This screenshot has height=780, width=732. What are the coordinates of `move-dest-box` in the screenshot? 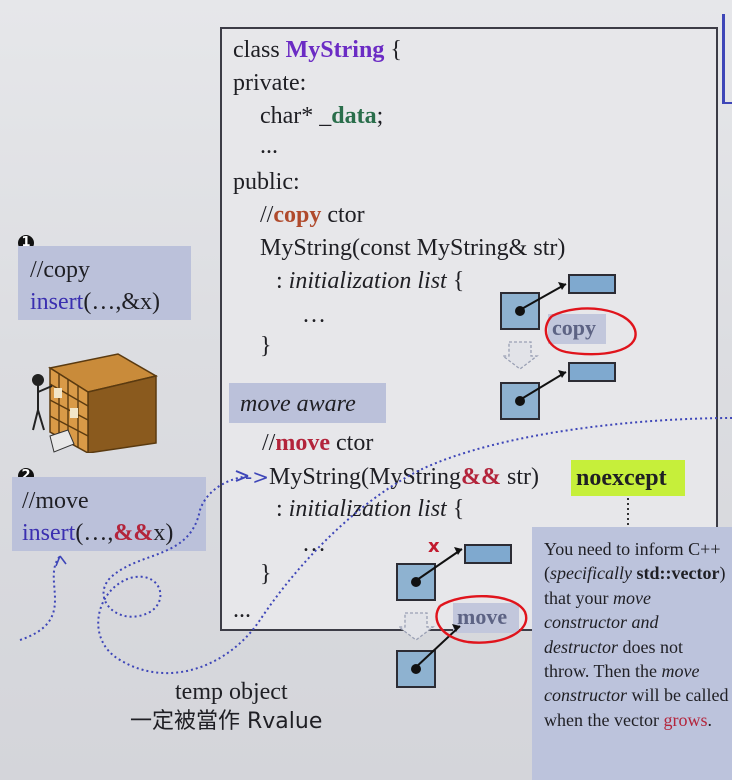 It's located at (416, 669).